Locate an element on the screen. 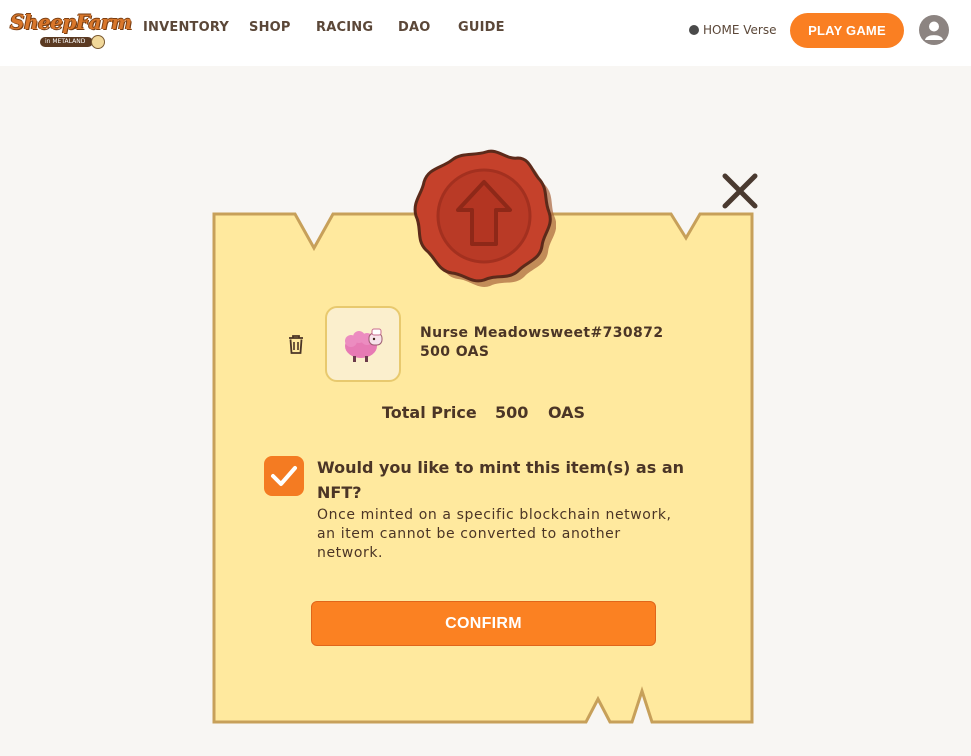  pink-sheep-icon is located at coordinates (364, 345).